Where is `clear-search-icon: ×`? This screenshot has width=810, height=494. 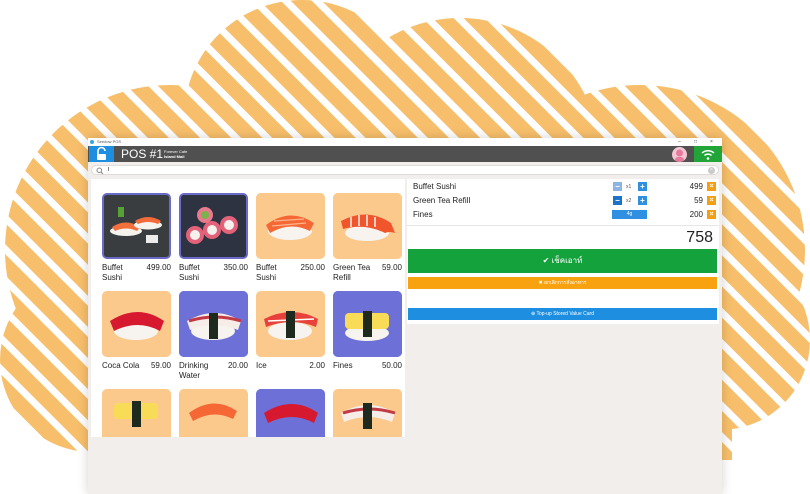 clear-search-icon: × is located at coordinates (711, 170).